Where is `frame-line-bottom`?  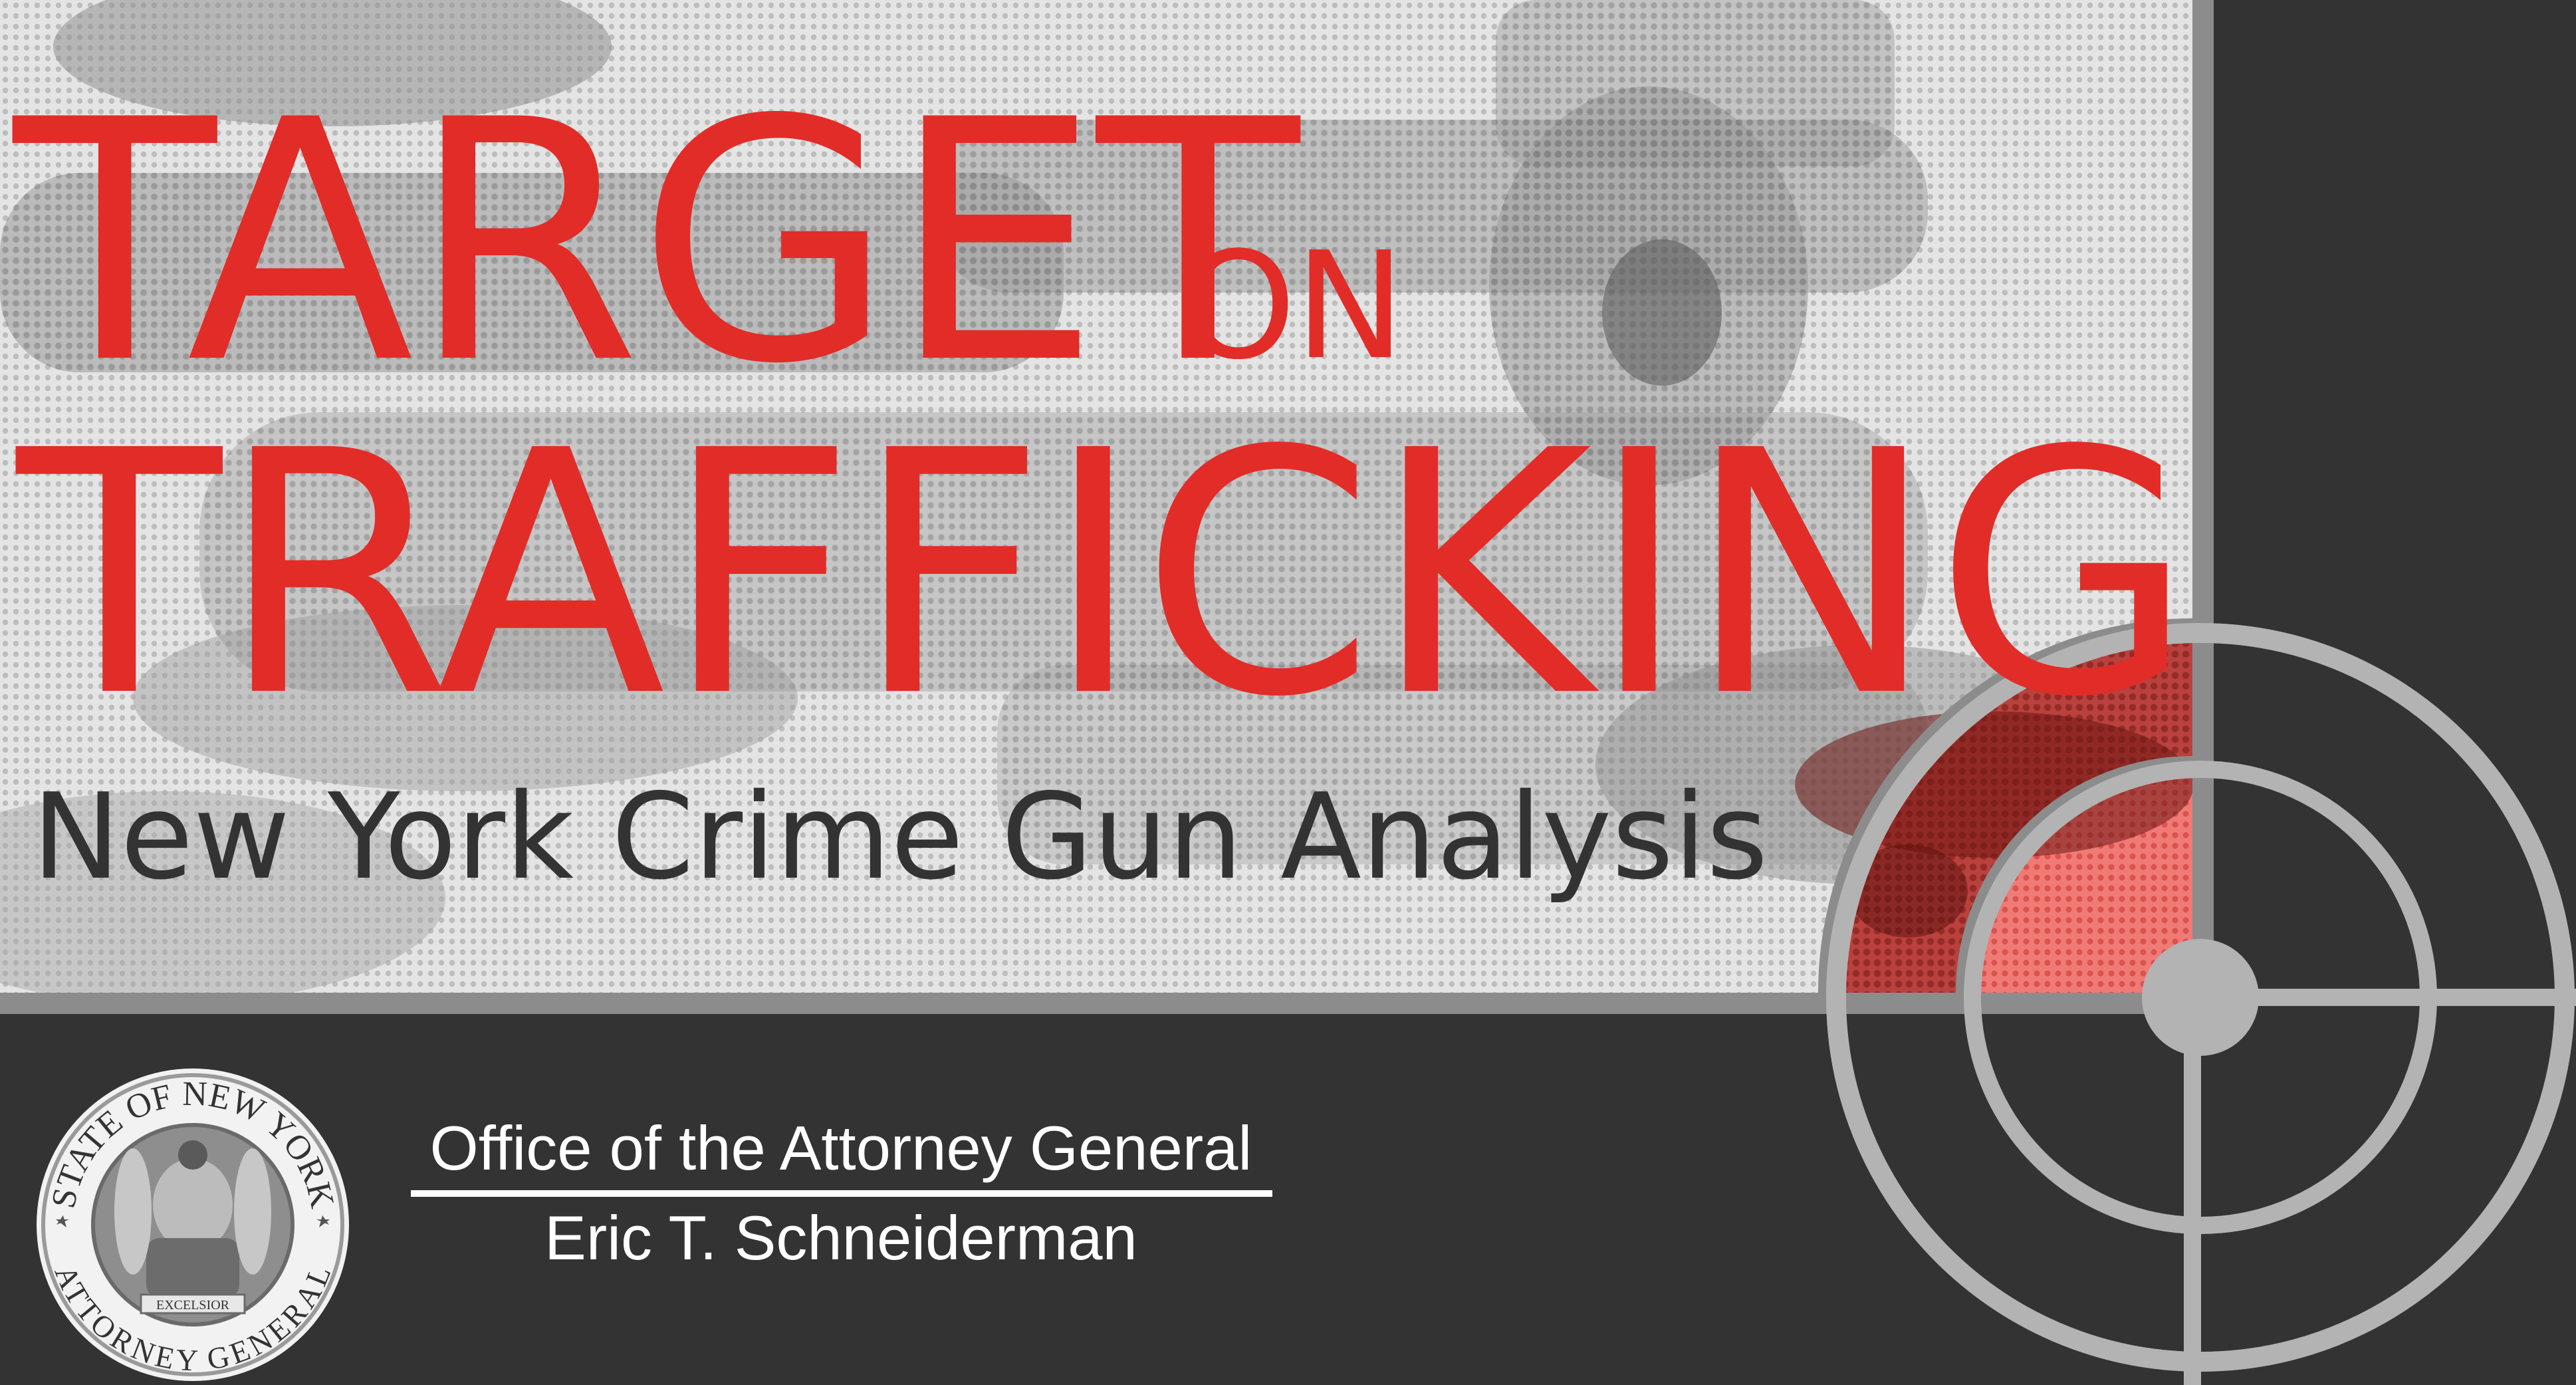
frame-line-bottom is located at coordinates (1107, 1004).